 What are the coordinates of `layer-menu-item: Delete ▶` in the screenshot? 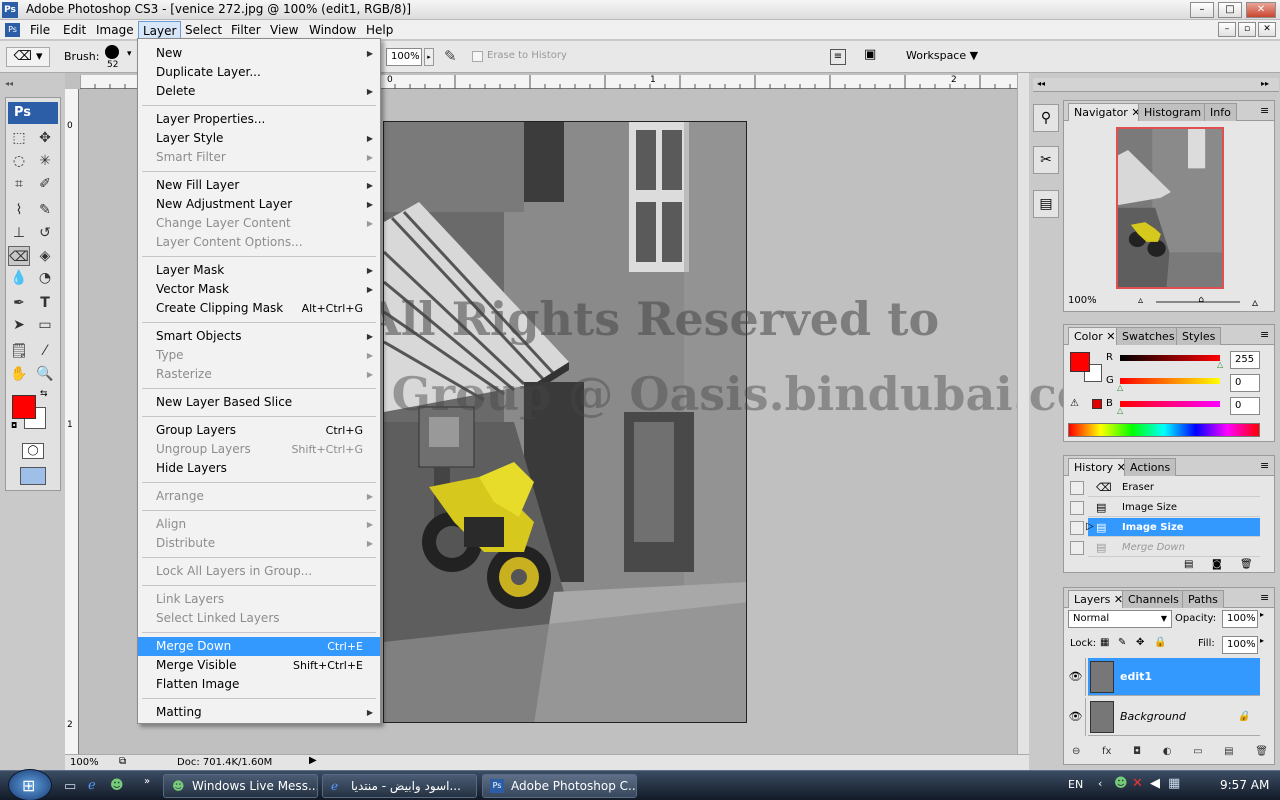 It's located at (259, 91).